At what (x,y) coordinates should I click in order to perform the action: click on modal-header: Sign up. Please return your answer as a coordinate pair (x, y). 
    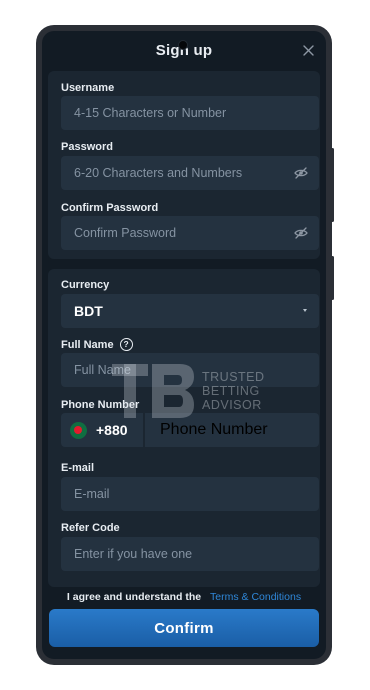
    Looking at the image, I should click on (184, 51).